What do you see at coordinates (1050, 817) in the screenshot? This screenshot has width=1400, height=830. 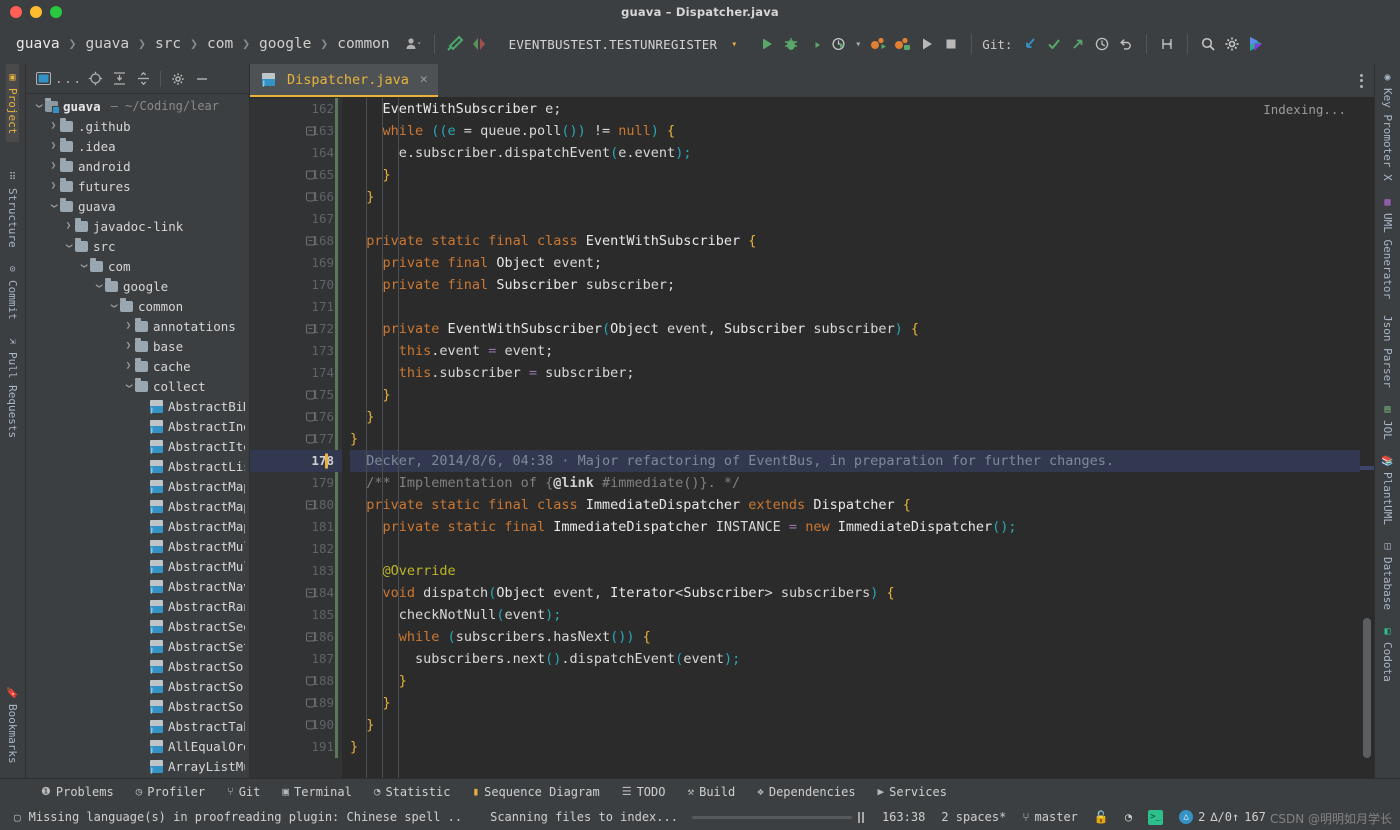 I see `branch-indicator: ⑂ master` at bounding box center [1050, 817].